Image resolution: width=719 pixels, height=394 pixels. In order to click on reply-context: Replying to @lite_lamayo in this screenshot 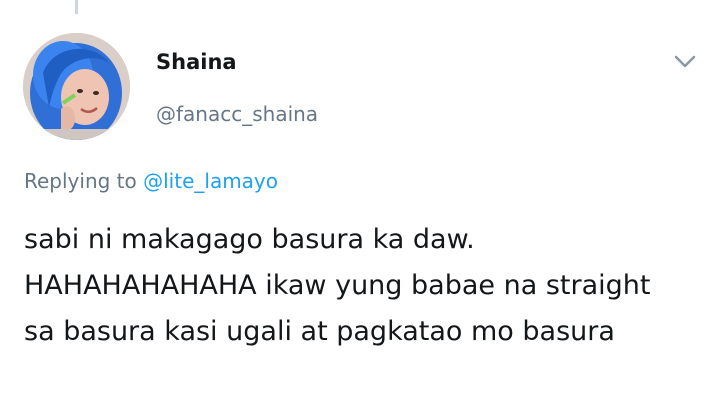, I will do `click(151, 181)`.